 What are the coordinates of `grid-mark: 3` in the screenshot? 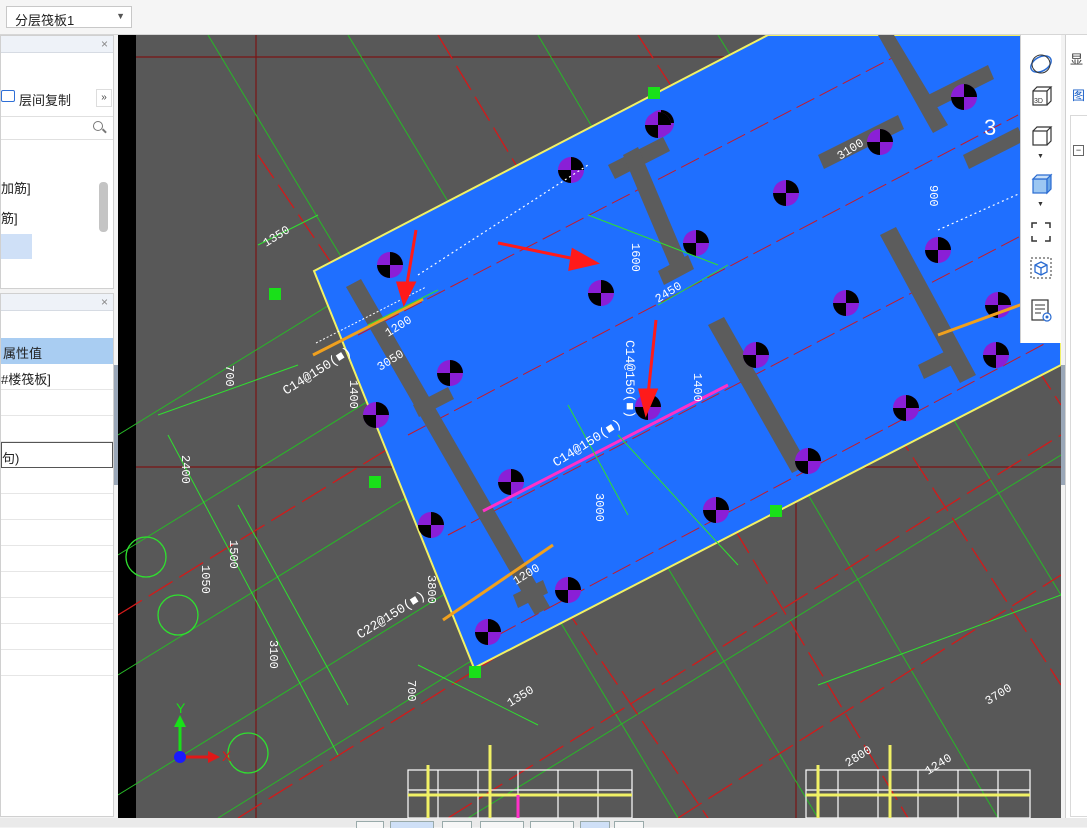 It's located at (990, 127).